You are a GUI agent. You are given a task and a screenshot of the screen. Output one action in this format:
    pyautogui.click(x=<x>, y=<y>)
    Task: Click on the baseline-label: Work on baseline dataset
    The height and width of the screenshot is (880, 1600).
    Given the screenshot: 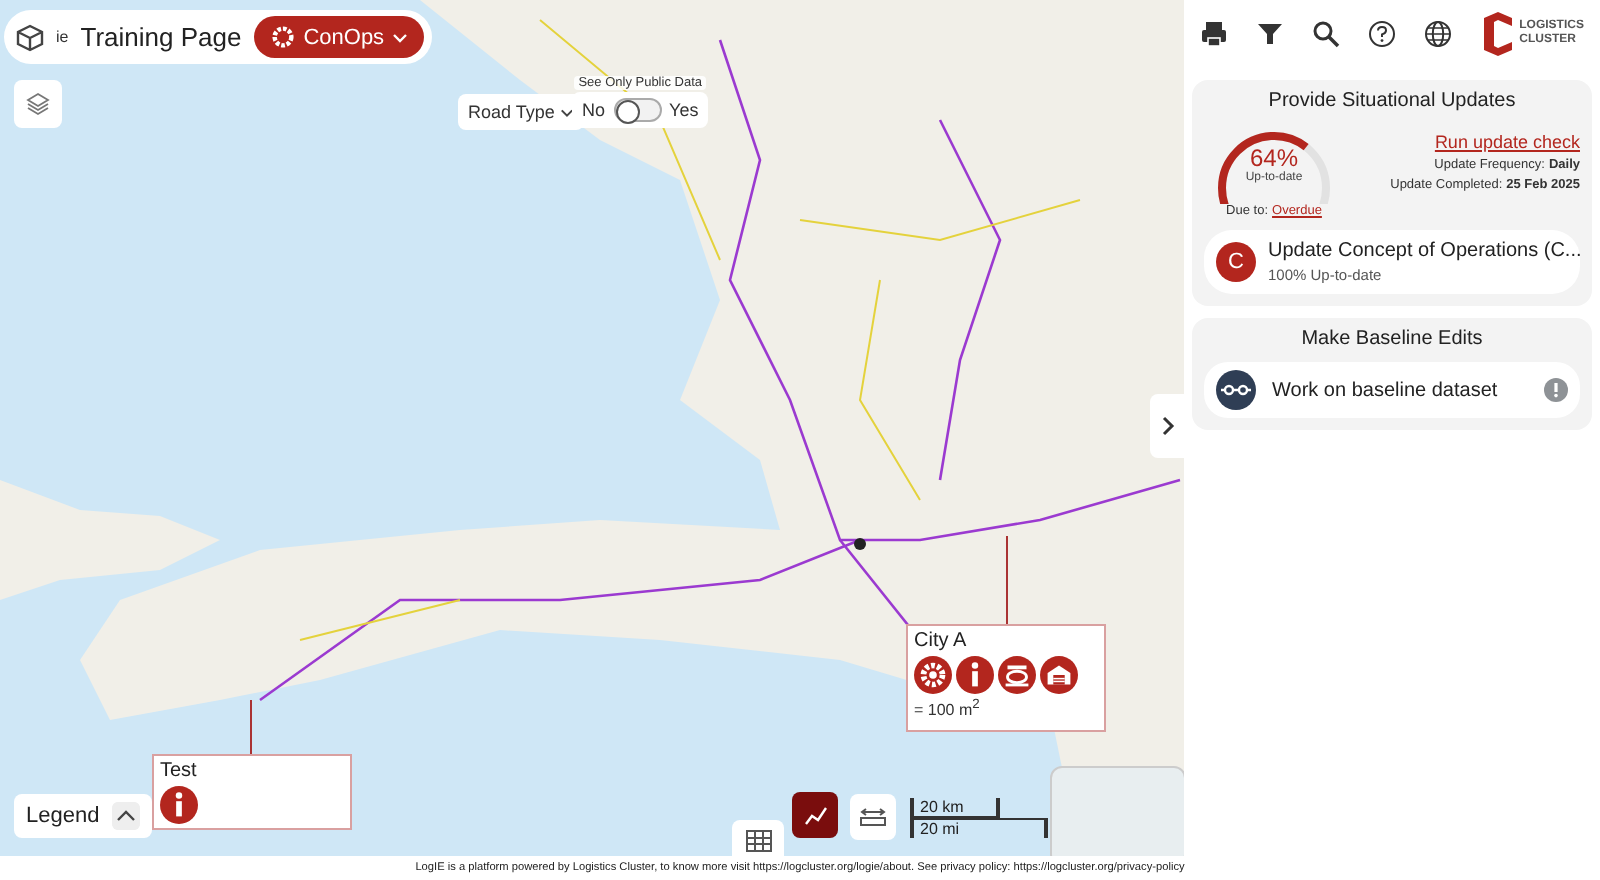 What is the action you would take?
    pyautogui.click(x=1386, y=390)
    